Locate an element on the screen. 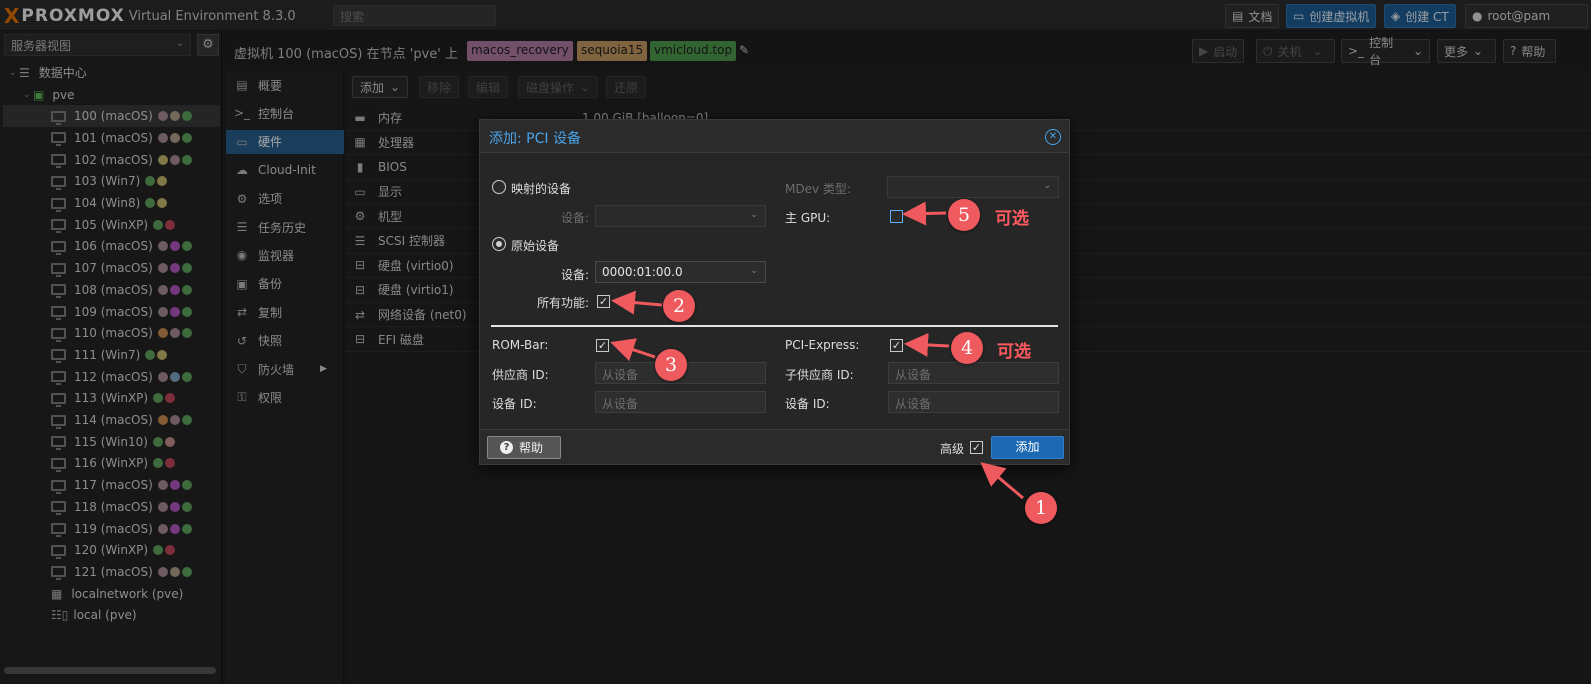  optional-note-5: 可选 is located at coordinates (1012, 219).